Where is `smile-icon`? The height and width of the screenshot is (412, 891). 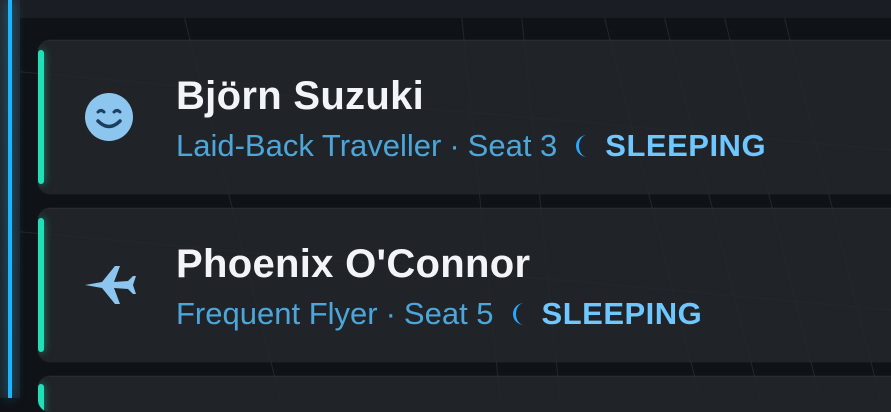
smile-icon is located at coordinates (109, 117).